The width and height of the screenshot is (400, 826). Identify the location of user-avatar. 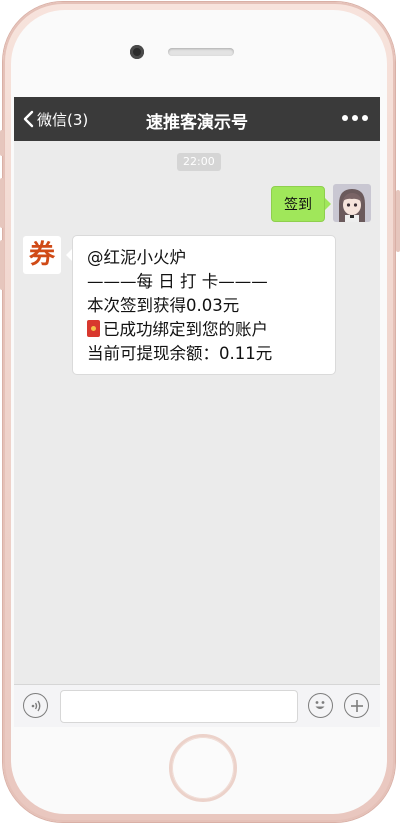
(352, 203).